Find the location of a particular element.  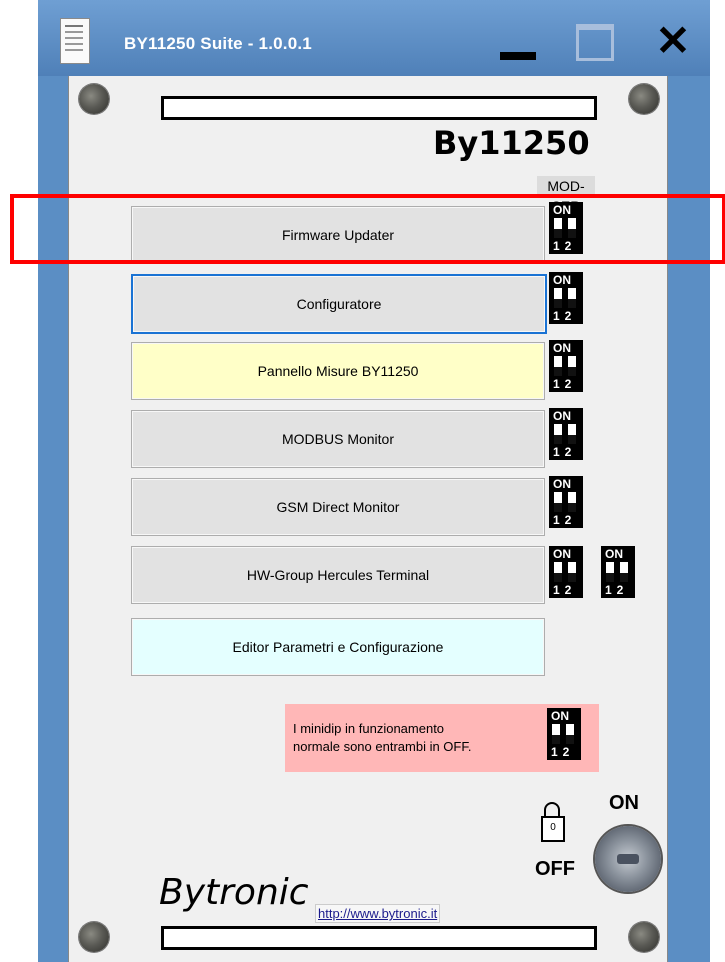

screw-top-left-icon is located at coordinates (94, 99).